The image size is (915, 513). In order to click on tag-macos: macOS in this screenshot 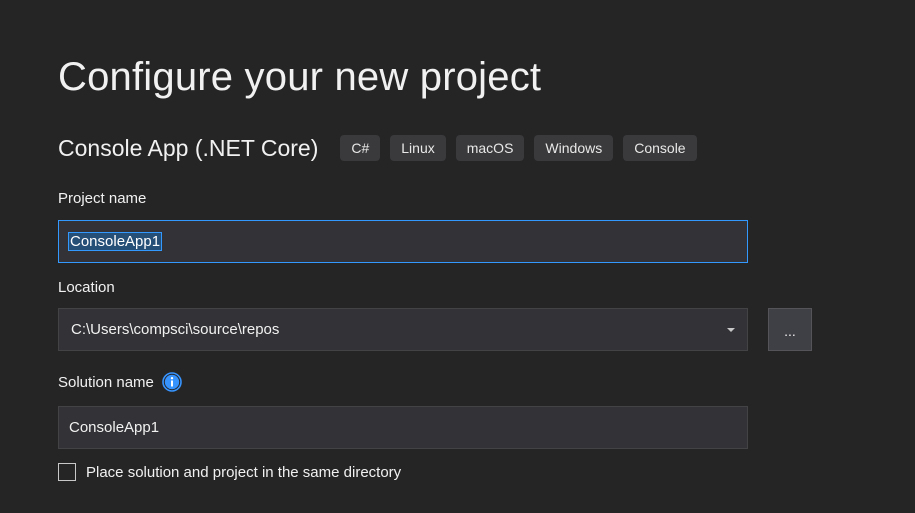, I will do `click(490, 148)`.